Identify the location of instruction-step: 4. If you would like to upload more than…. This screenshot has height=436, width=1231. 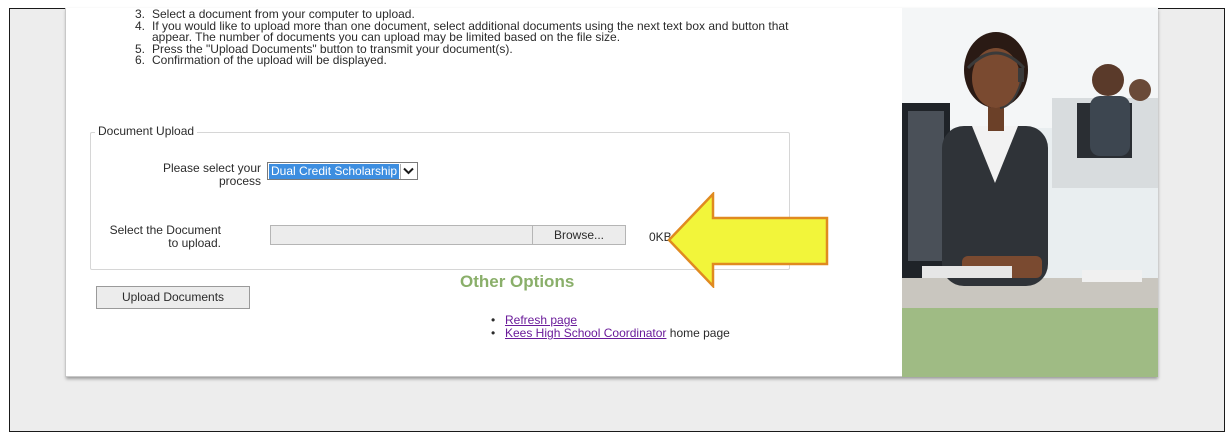
(473, 31).